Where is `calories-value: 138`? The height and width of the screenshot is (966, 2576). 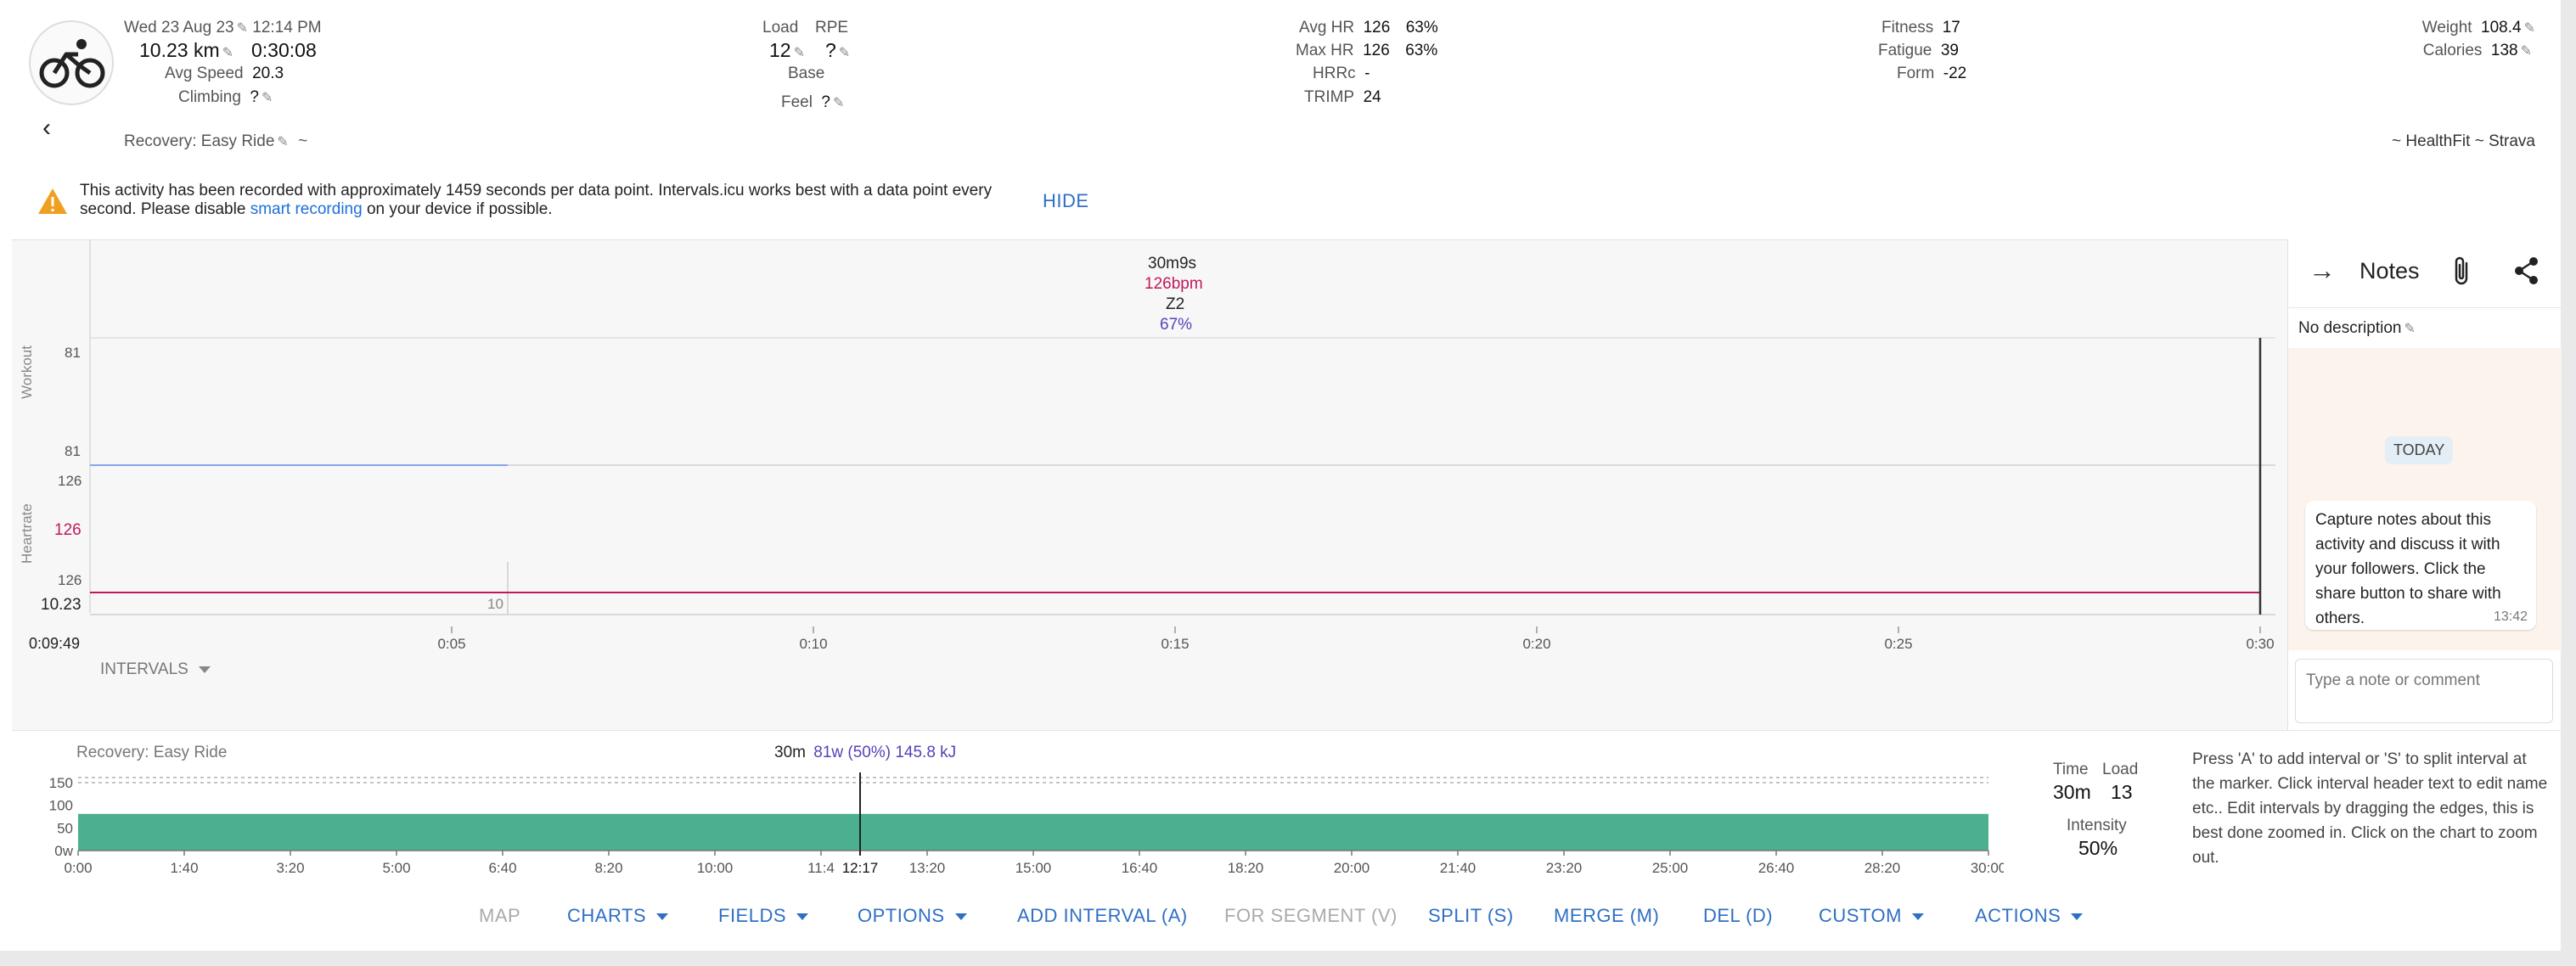
calories-value: 138 is located at coordinates (2504, 50).